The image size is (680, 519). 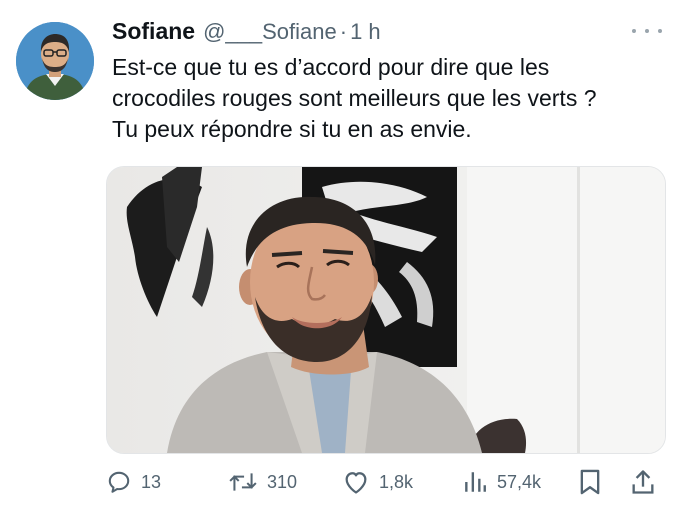 I want to click on avatar-illustration, so click(x=55, y=61).